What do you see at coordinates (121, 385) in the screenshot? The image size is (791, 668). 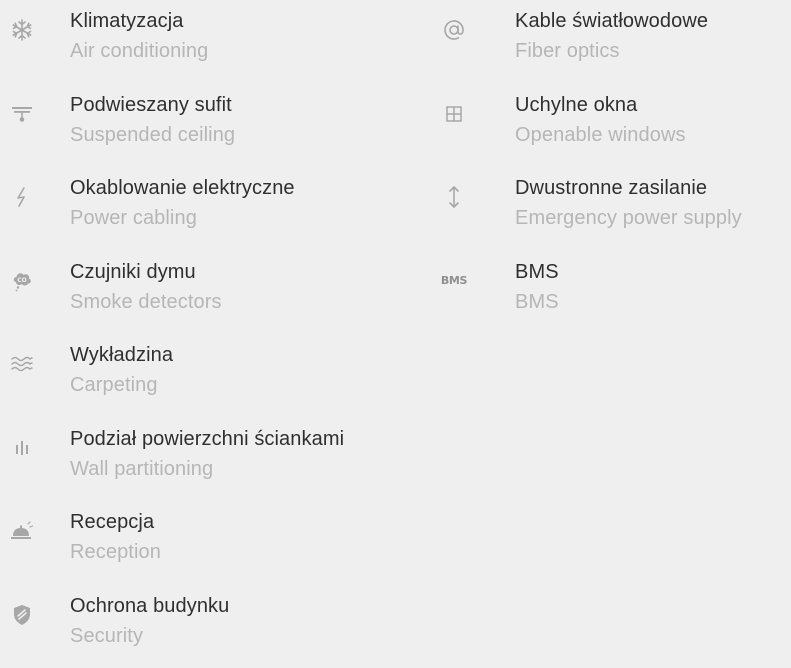 I see `amenity-label-en: Carpeting` at bounding box center [121, 385].